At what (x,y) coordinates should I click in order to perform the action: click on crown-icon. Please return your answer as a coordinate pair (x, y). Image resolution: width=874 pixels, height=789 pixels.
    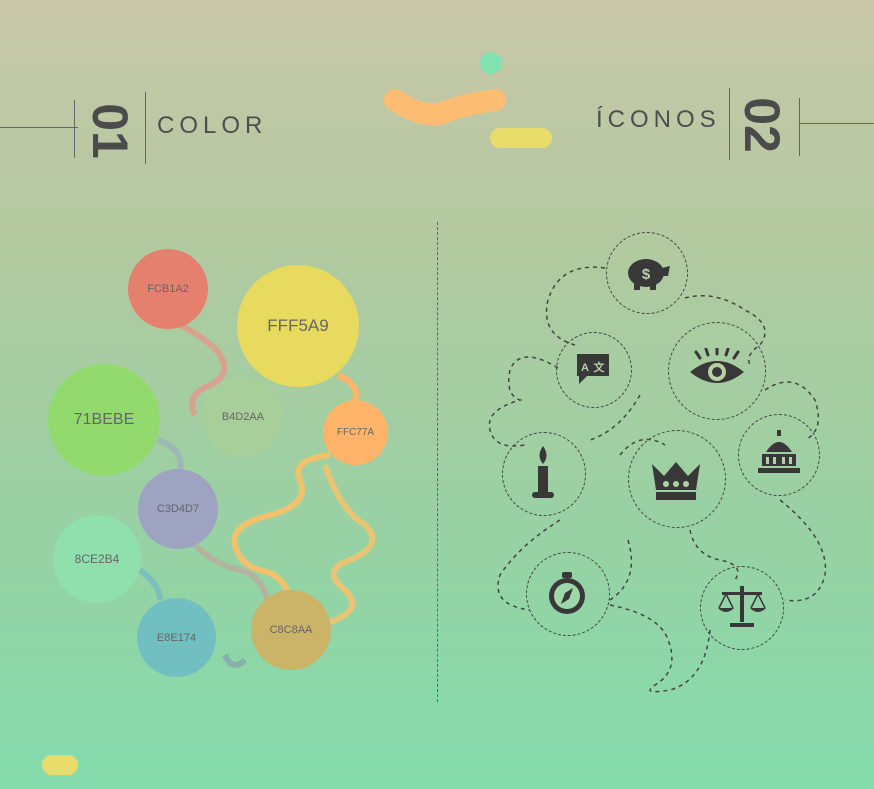
    Looking at the image, I should click on (676, 481).